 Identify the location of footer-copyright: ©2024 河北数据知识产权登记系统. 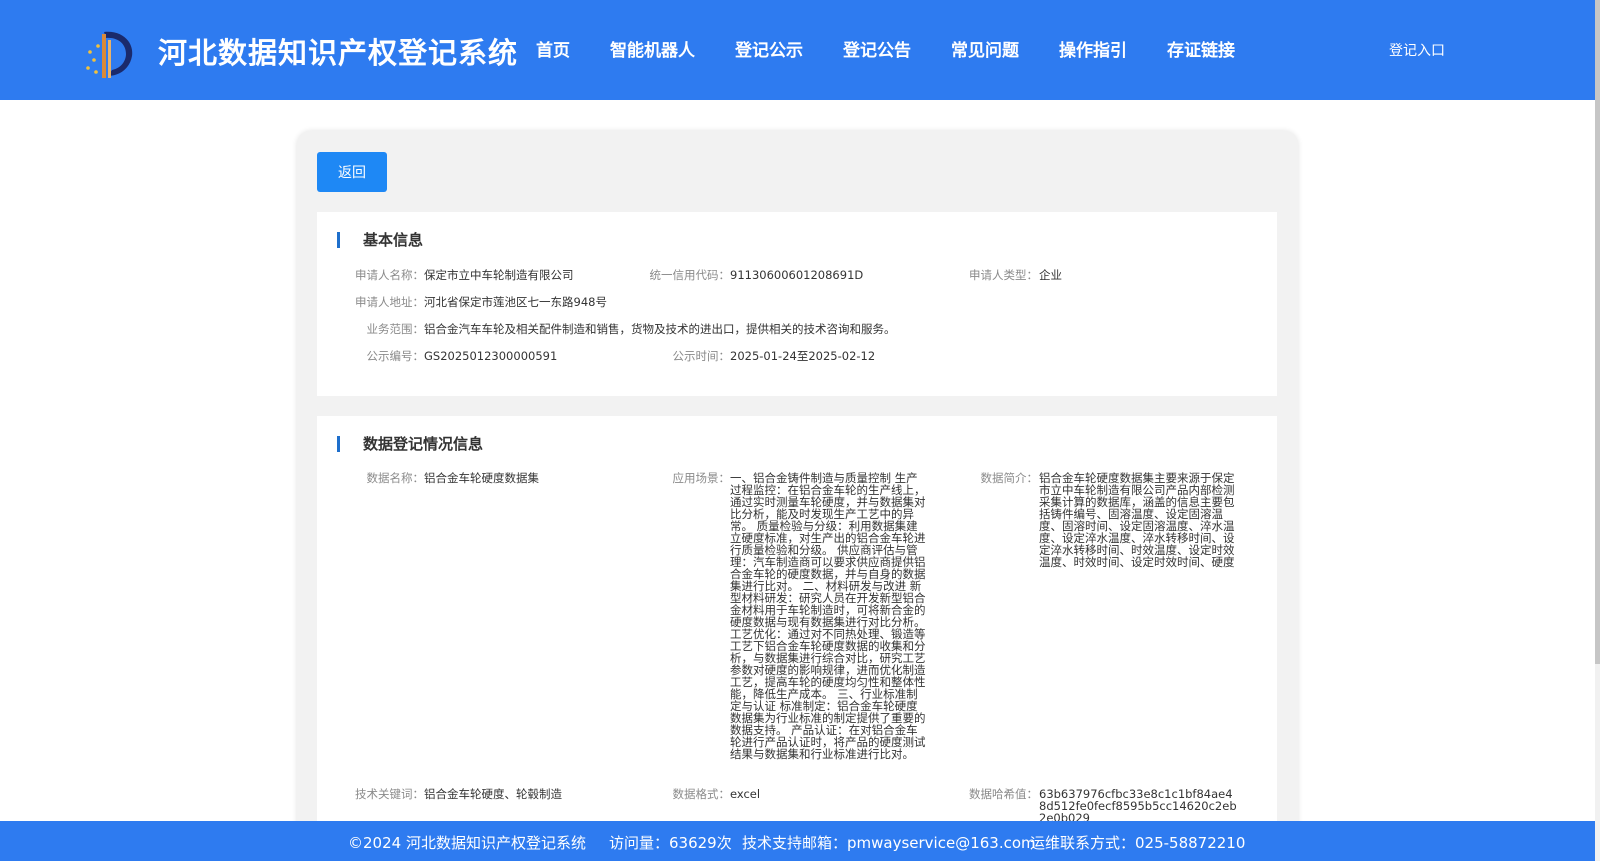
(467, 843).